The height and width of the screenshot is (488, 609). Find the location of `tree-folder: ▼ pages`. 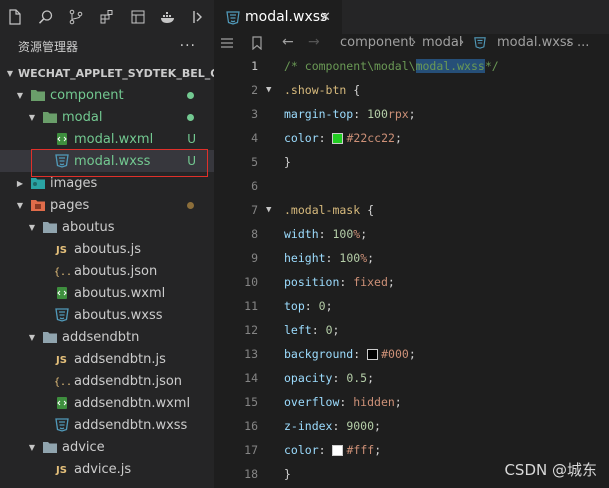

tree-folder: ▼ pages is located at coordinates (107, 205).